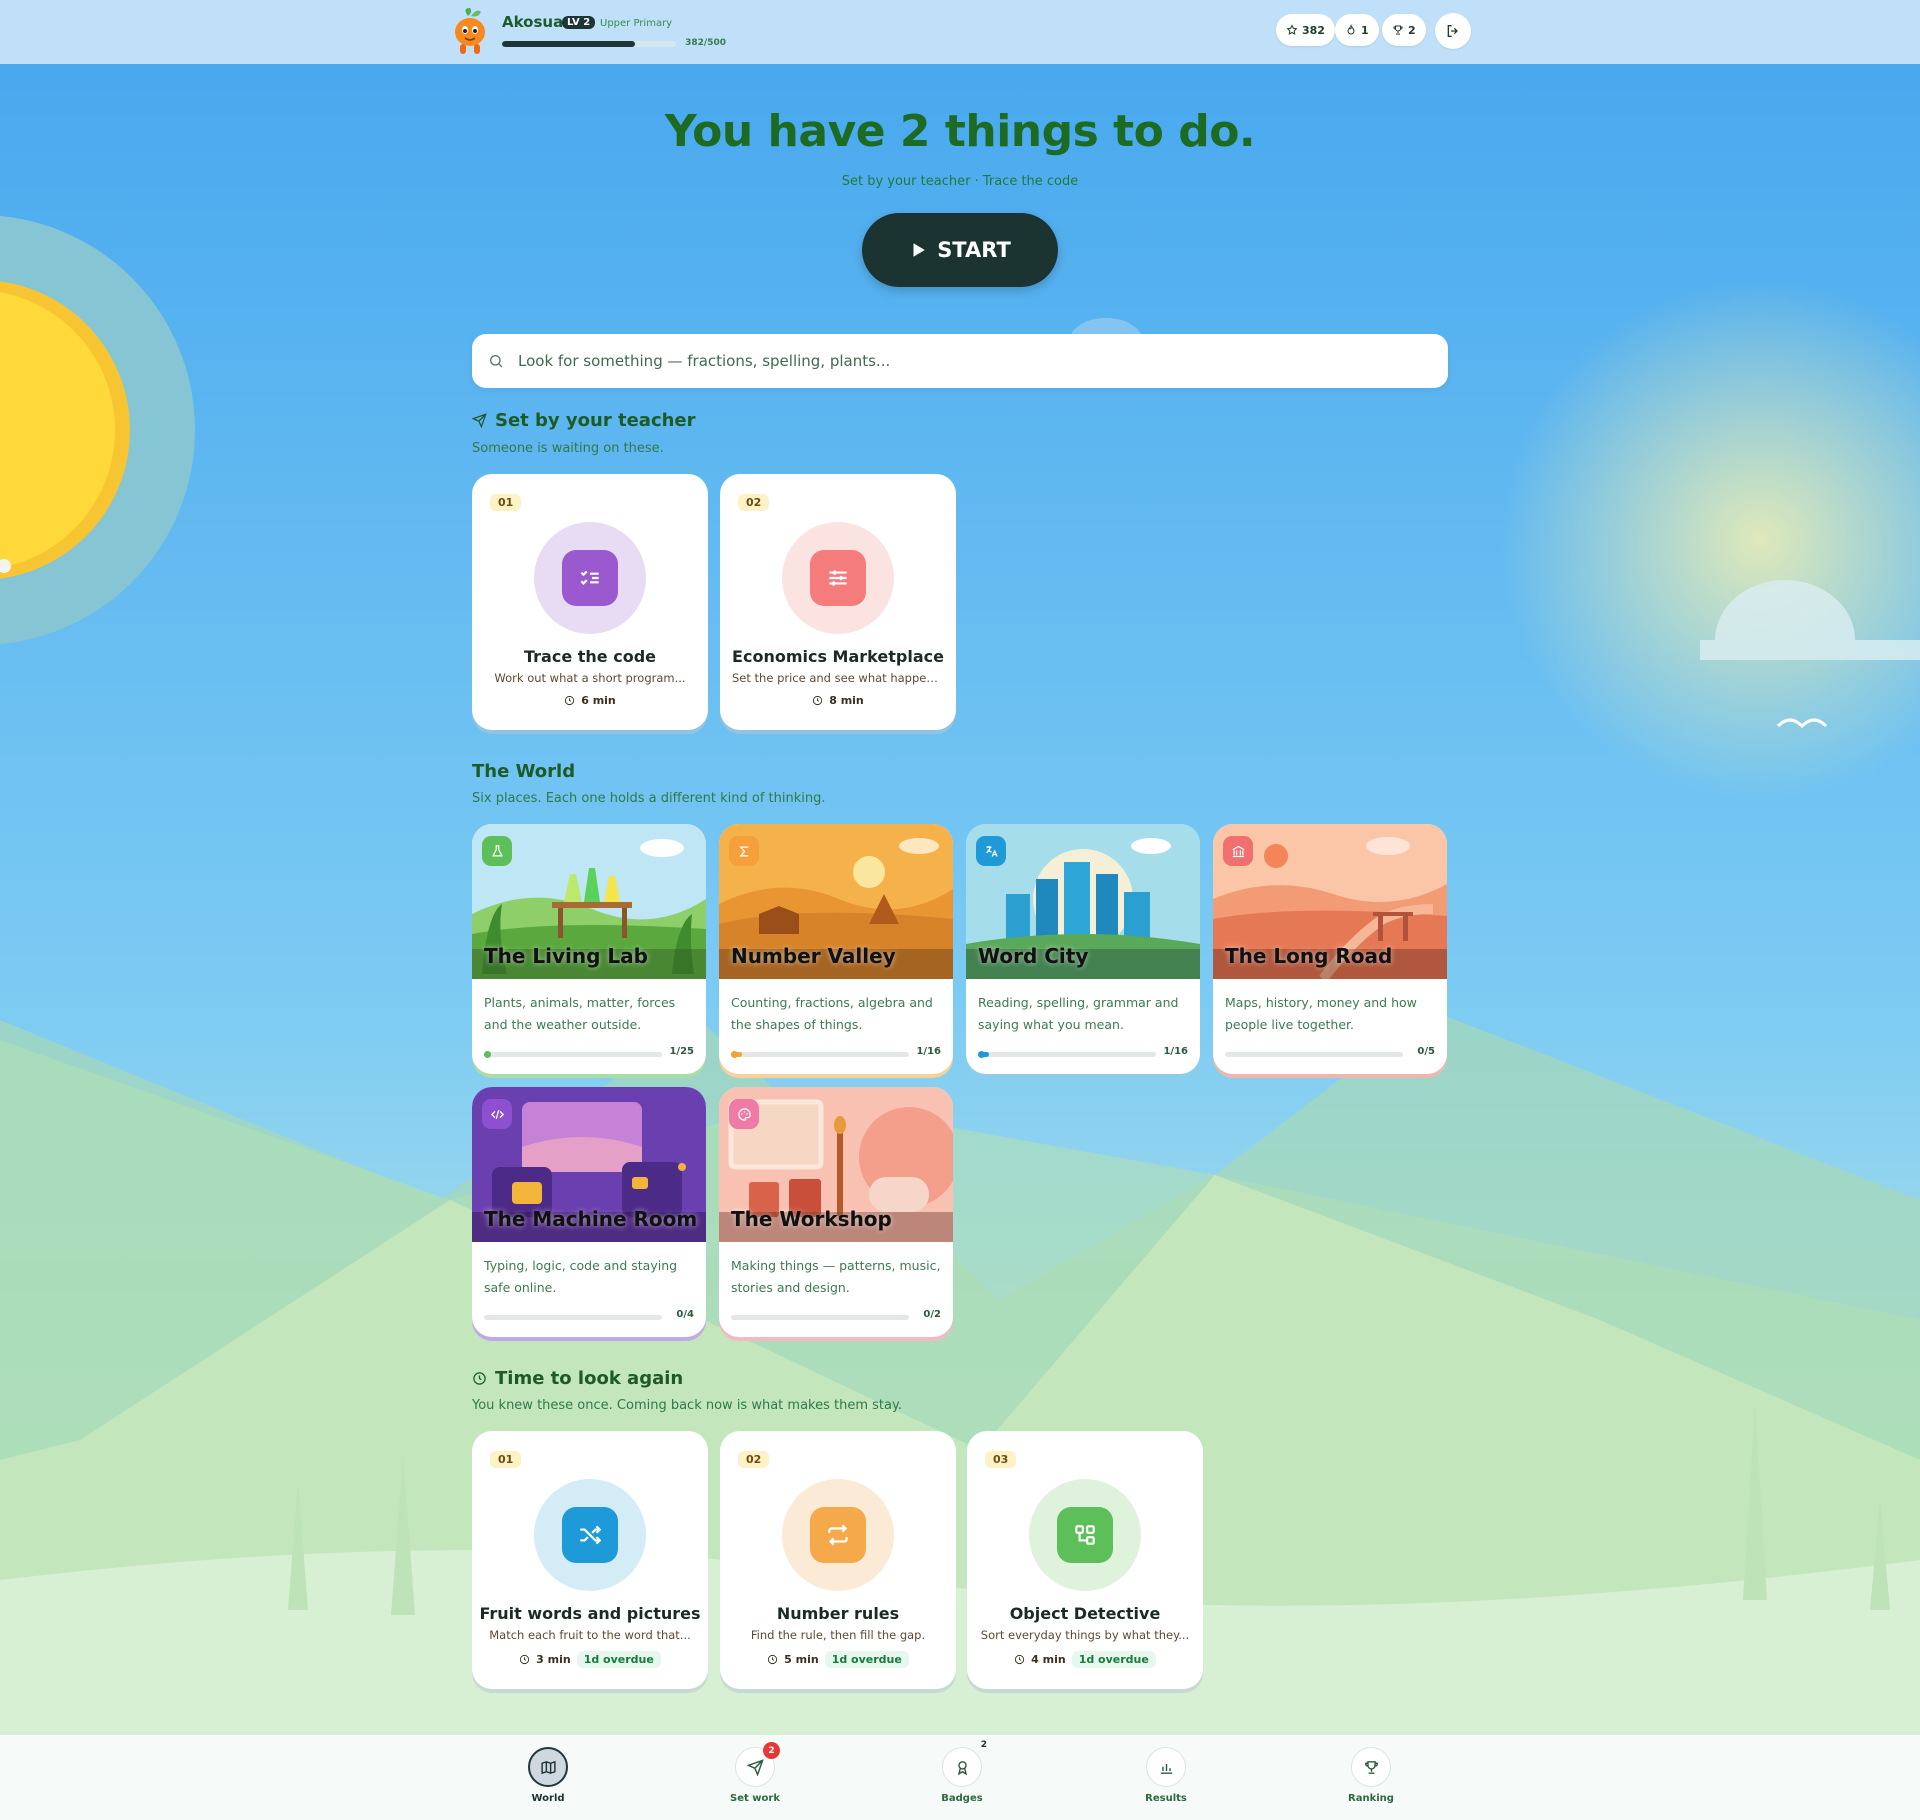 Image resolution: width=1920 pixels, height=1820 pixels. I want to click on map-icon, so click(548, 1767).